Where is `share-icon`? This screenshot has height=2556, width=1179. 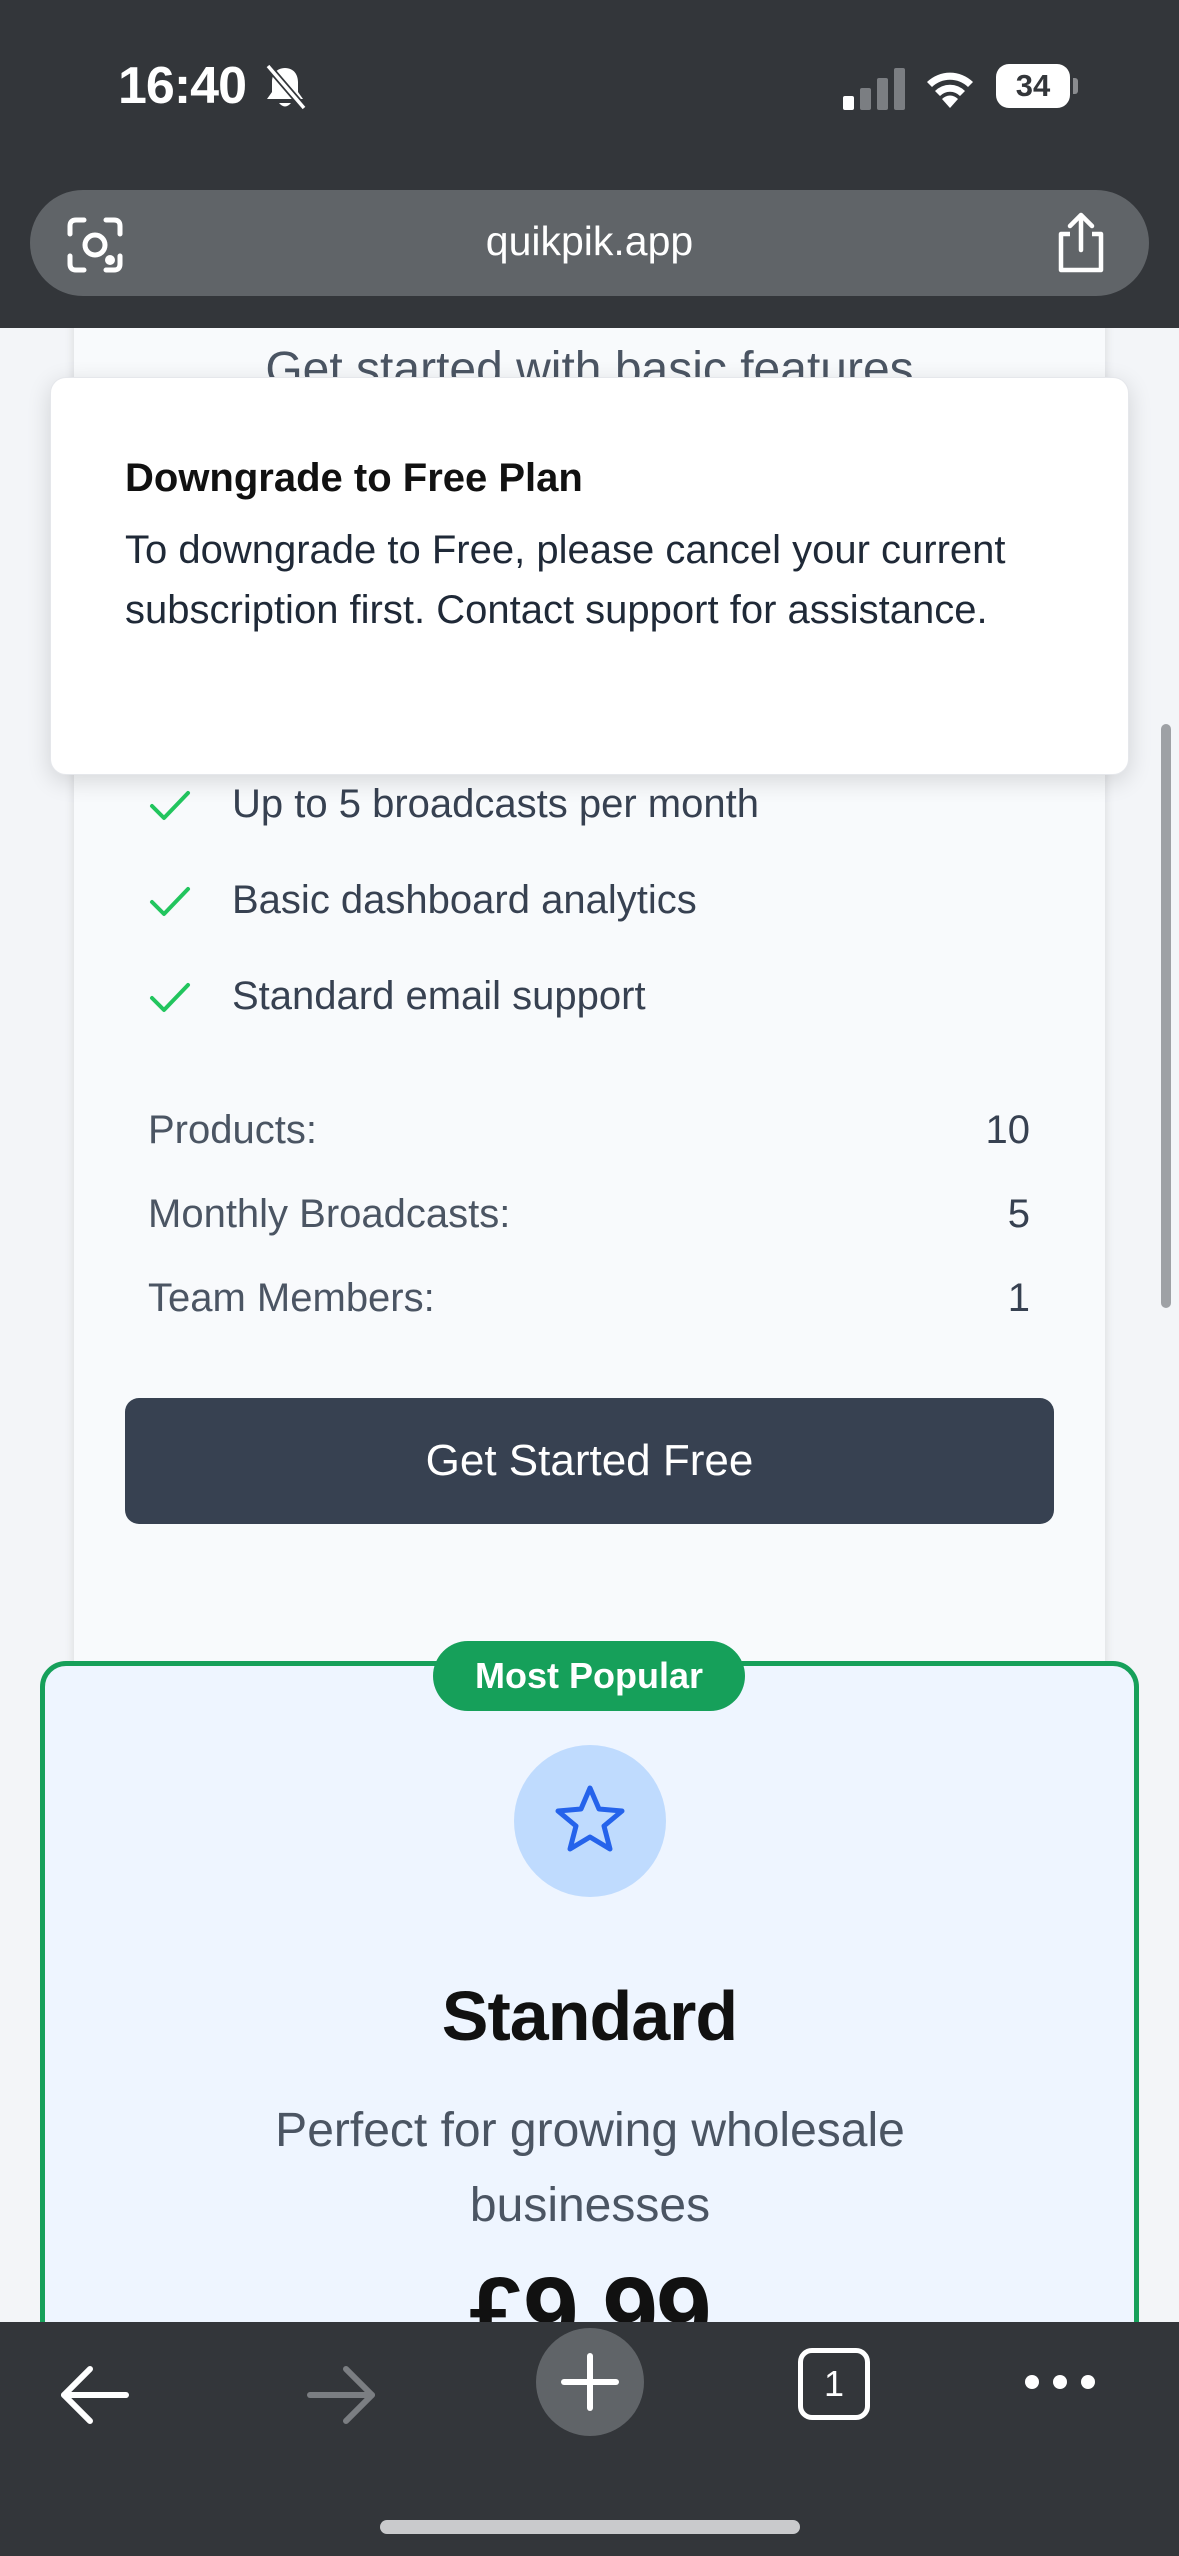
share-icon is located at coordinates (1081, 243).